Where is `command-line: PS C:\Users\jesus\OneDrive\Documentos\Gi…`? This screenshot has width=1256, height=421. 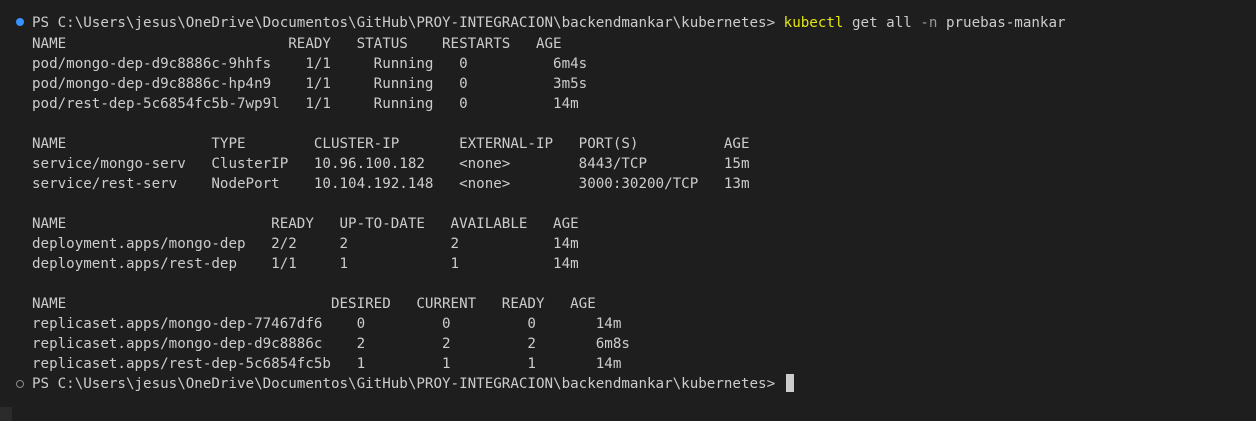 command-line: PS C:\Users\jesus\OneDrive\Documentos\Gi… is located at coordinates (549, 23).